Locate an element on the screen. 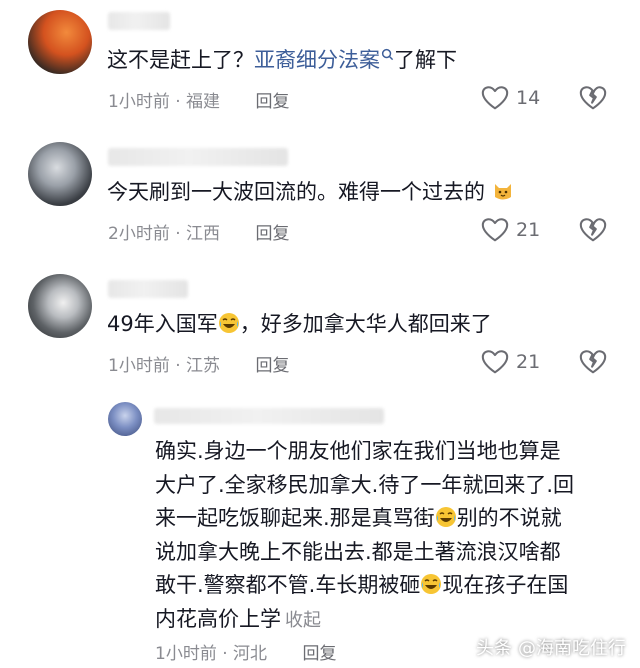  watermark: 头条 @海南吃住行 is located at coordinates (551, 647).